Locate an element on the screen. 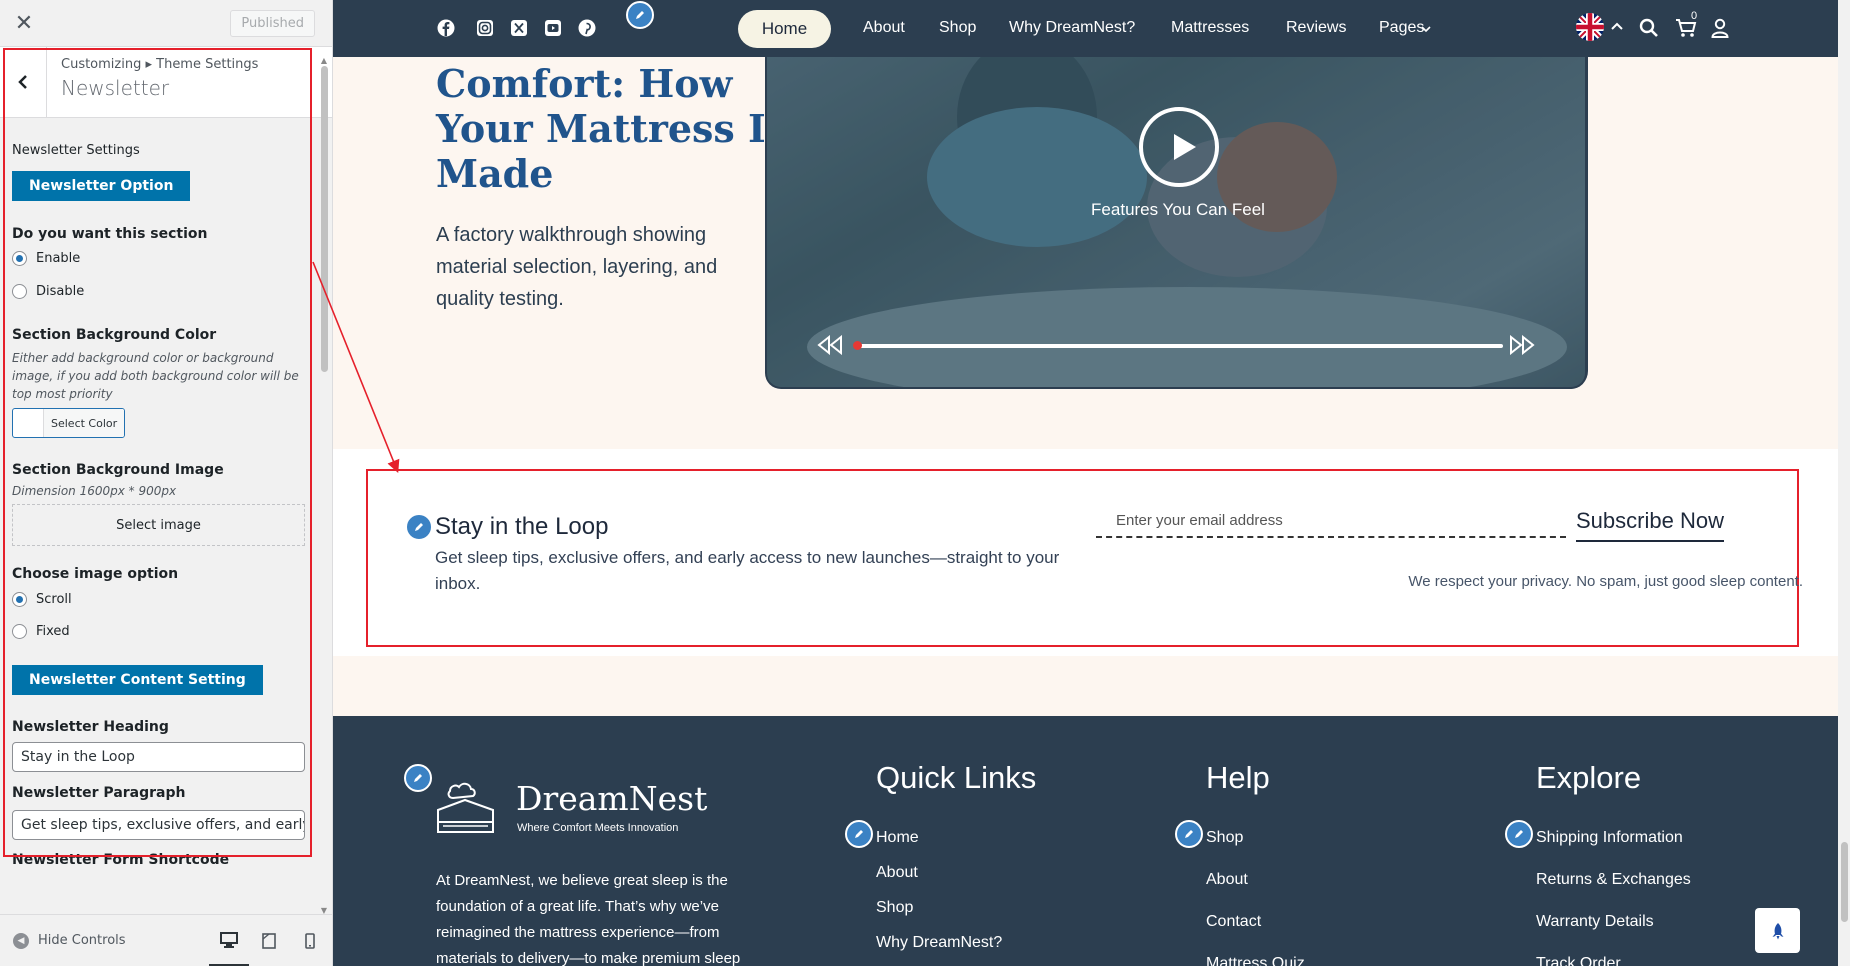 The height and width of the screenshot is (966, 1850). newsletter-heading: Stay in the Loop is located at coordinates (522, 526).